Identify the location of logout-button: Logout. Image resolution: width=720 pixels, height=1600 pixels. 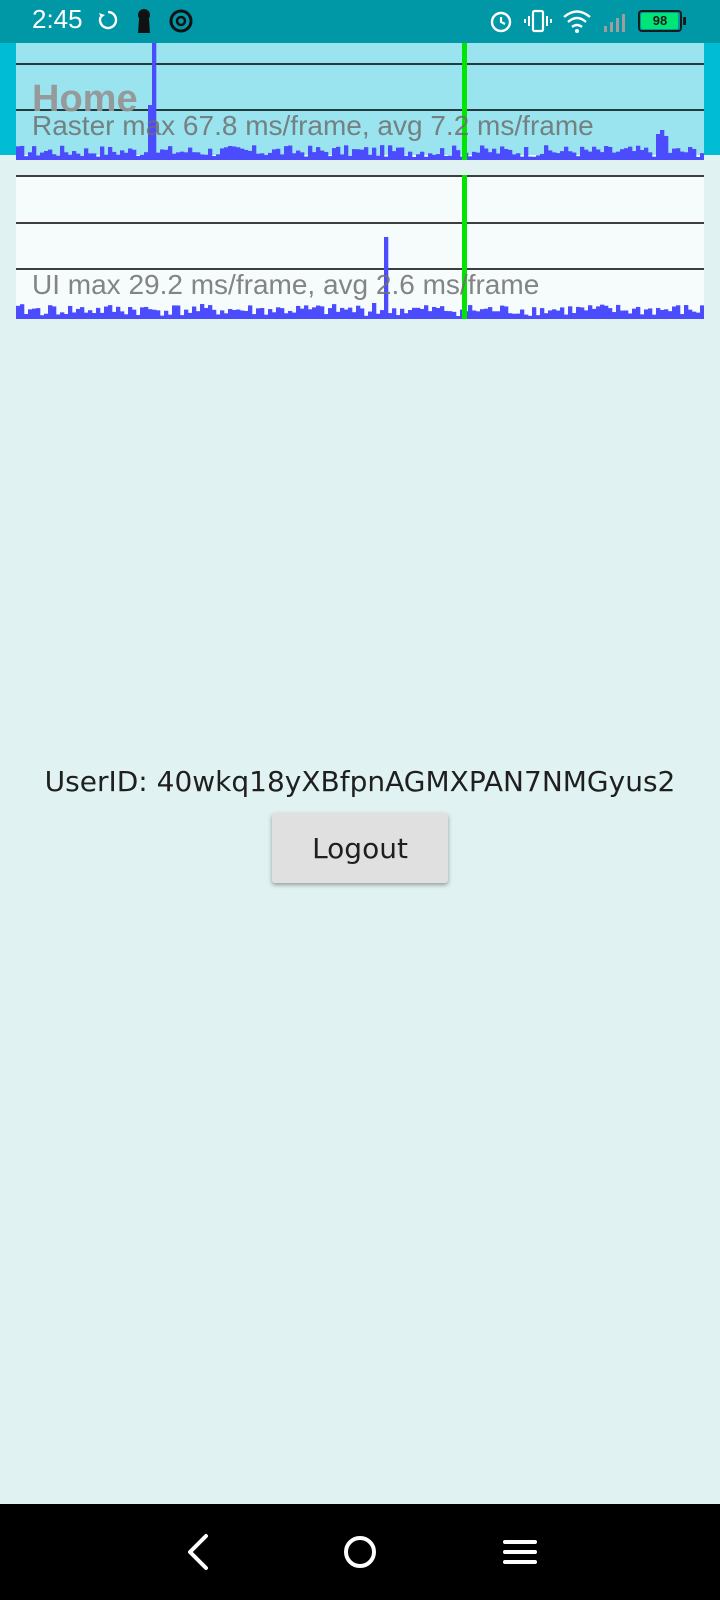
(360, 848).